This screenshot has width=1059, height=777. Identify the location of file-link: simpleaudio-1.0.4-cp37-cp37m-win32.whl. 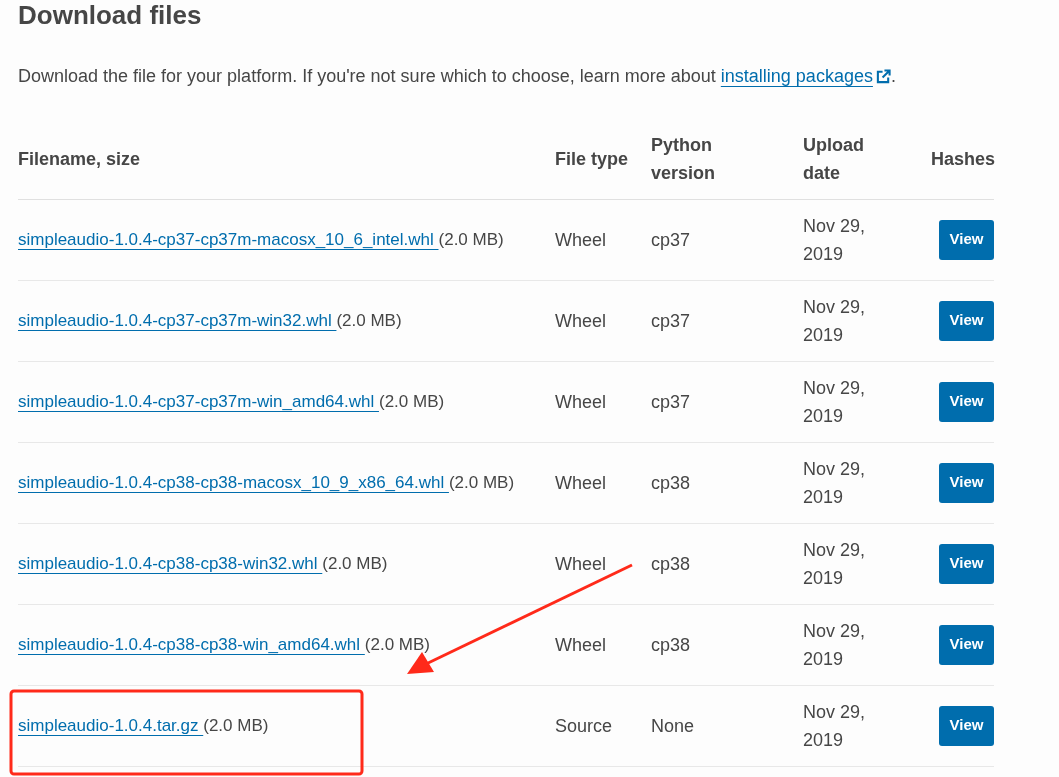
(177, 320).